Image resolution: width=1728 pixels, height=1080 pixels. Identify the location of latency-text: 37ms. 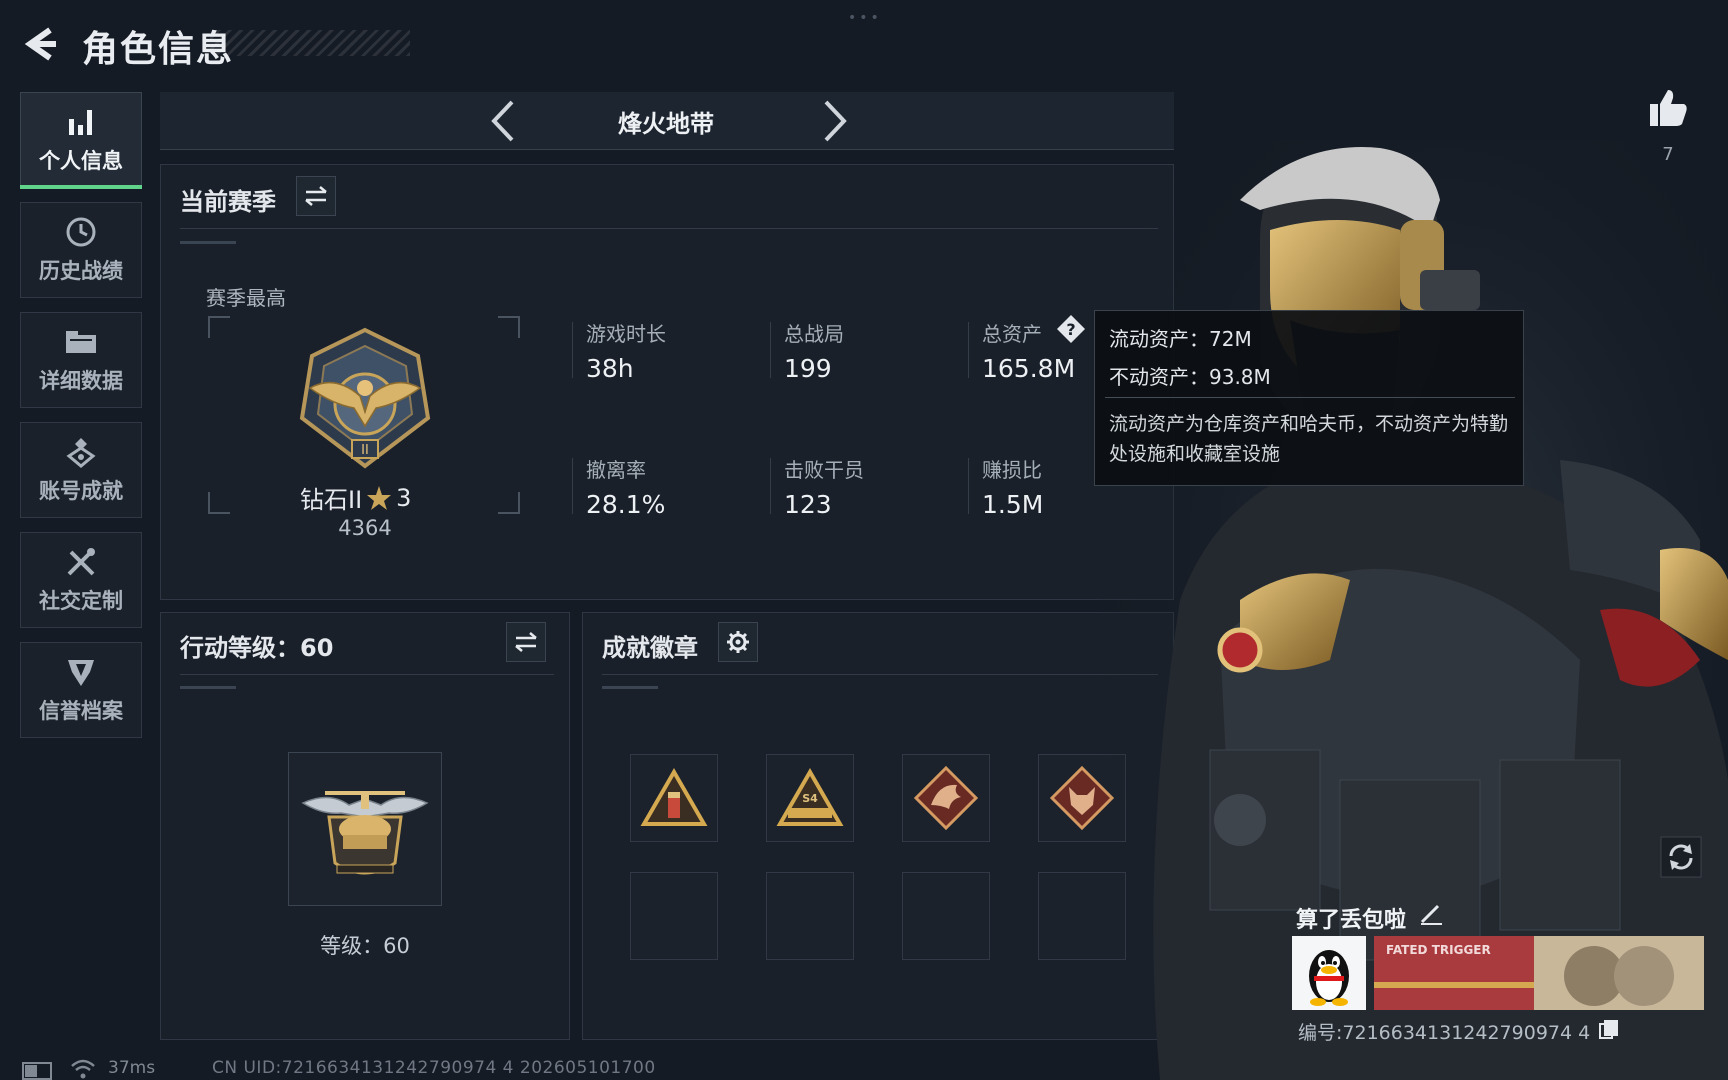
(132, 1068).